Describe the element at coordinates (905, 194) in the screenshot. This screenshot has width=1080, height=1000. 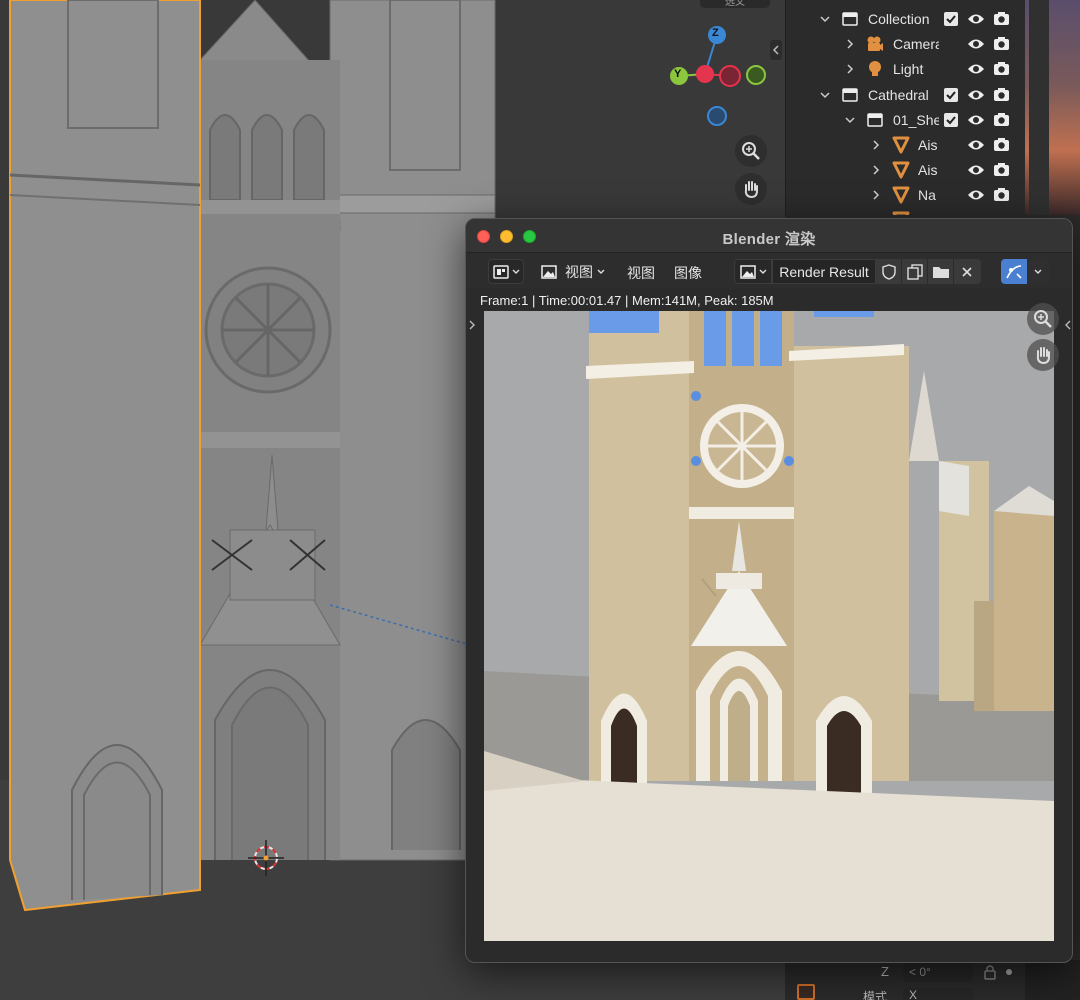
I see `outliner-row-mesh: Na` at that location.